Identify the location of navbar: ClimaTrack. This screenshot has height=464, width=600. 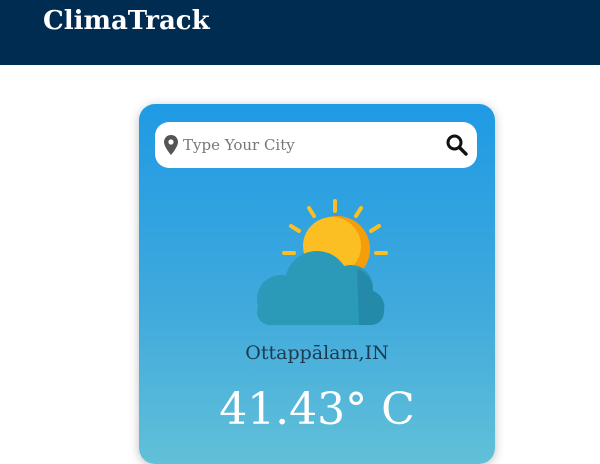
(300, 32).